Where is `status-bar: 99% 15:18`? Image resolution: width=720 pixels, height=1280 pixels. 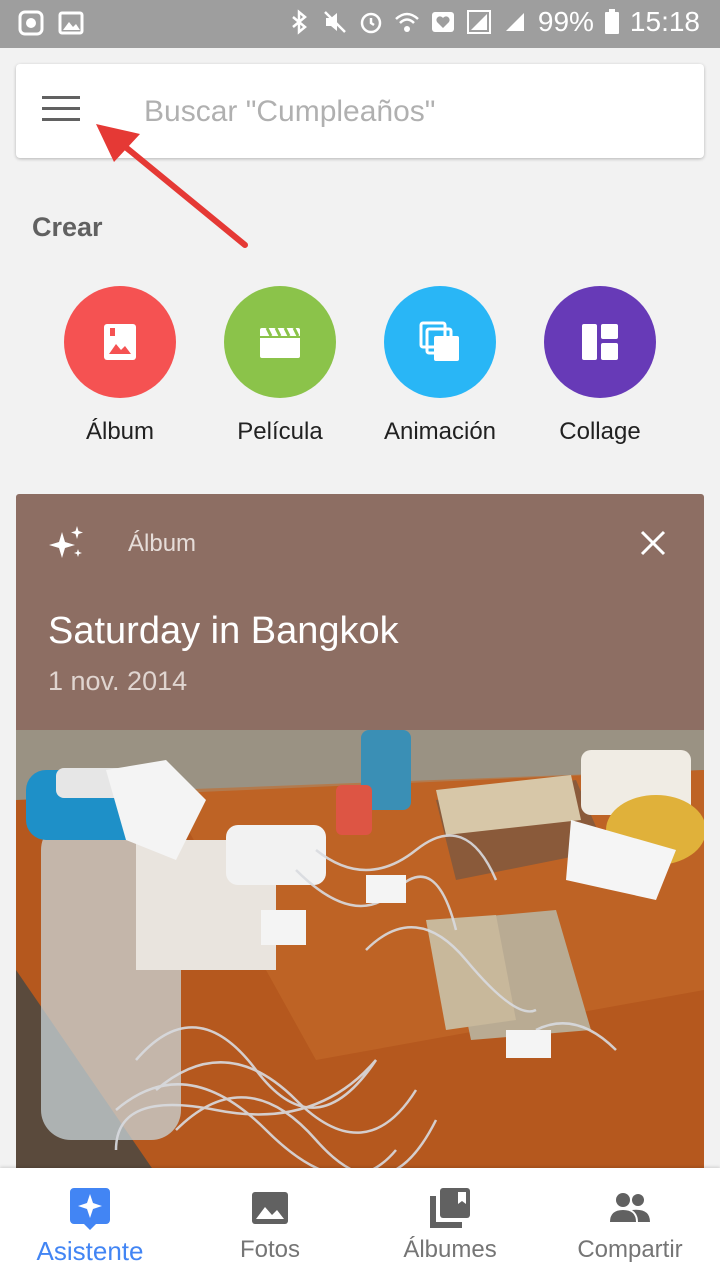 status-bar: 99% 15:18 is located at coordinates (360, 24).